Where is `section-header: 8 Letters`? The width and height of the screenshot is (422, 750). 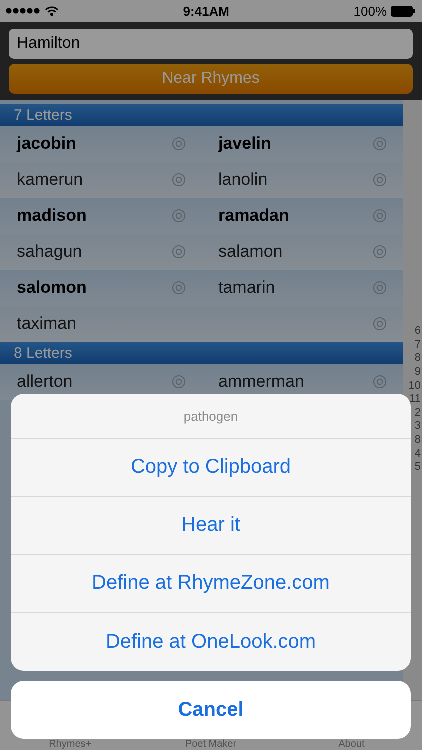 section-header: 8 Letters is located at coordinates (201, 353).